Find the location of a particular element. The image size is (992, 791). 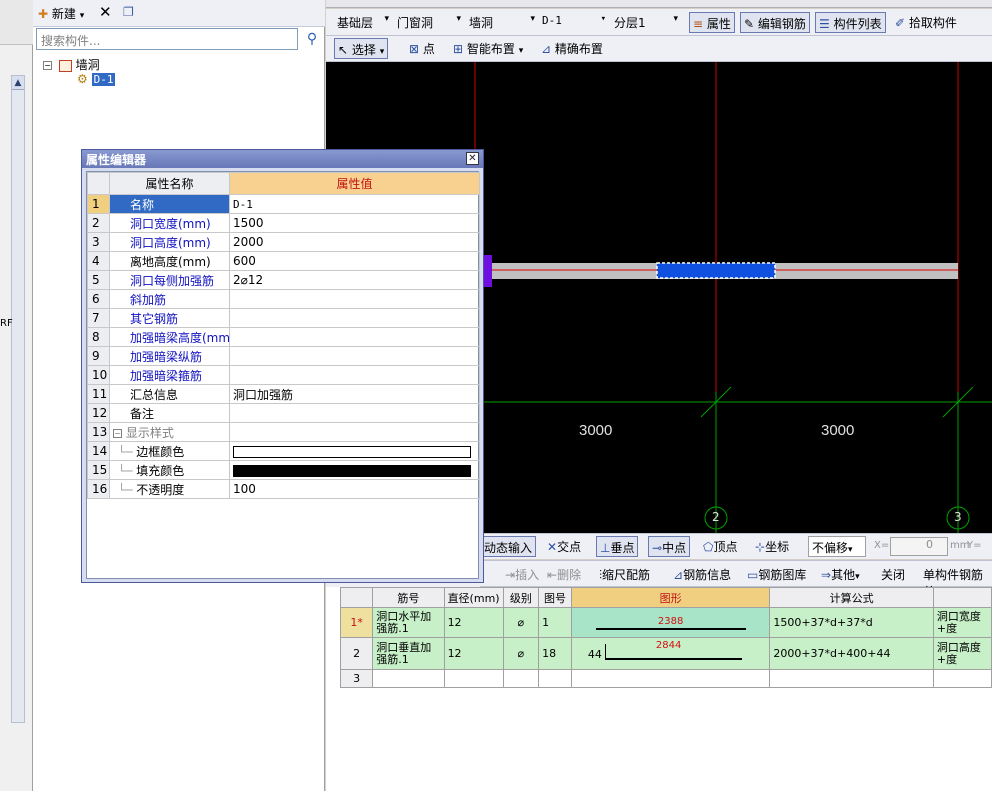

cell: 洞口垂直加强筋.1 is located at coordinates (408, 653).